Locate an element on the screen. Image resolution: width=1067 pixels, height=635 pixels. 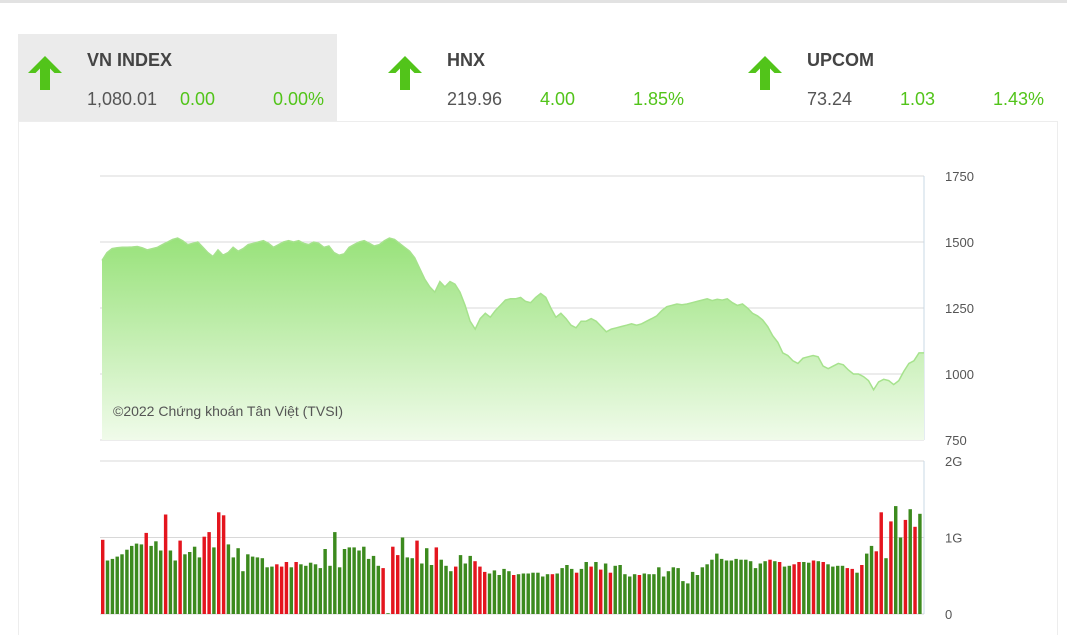
volume-bars is located at coordinates (511, 560).